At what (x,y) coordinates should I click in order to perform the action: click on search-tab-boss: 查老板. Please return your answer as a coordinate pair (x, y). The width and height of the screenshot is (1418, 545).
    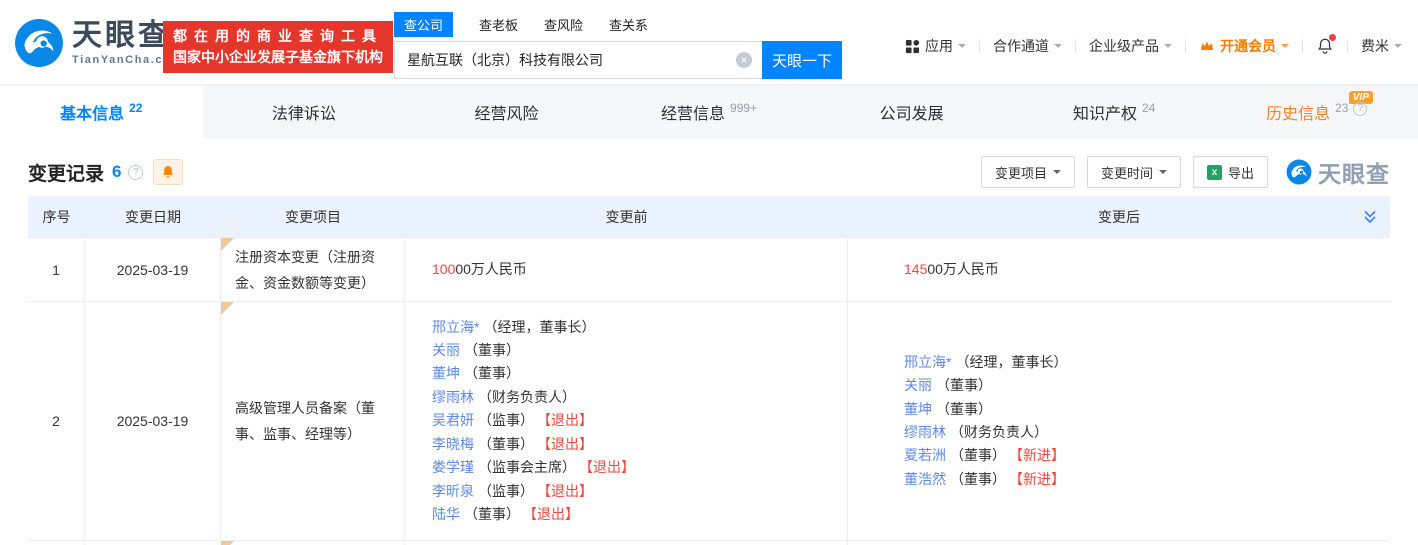
    Looking at the image, I should click on (498, 24).